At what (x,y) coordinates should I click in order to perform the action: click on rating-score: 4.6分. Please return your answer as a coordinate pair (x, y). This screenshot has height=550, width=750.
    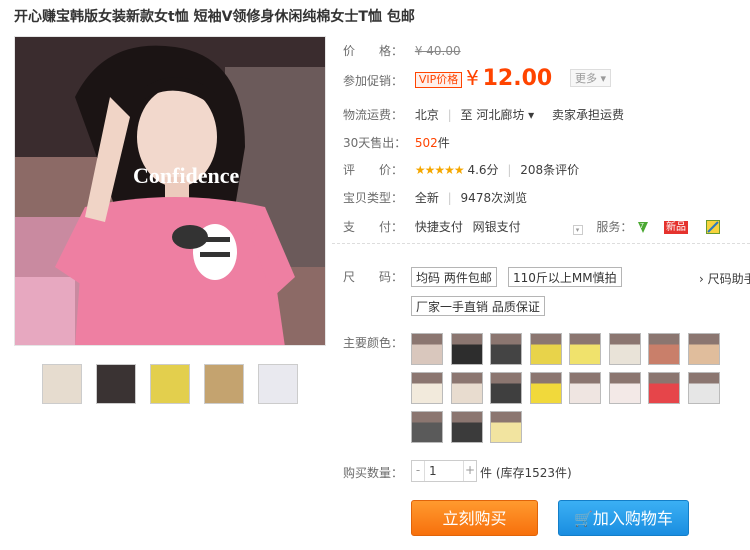
    Looking at the image, I should click on (483, 170).